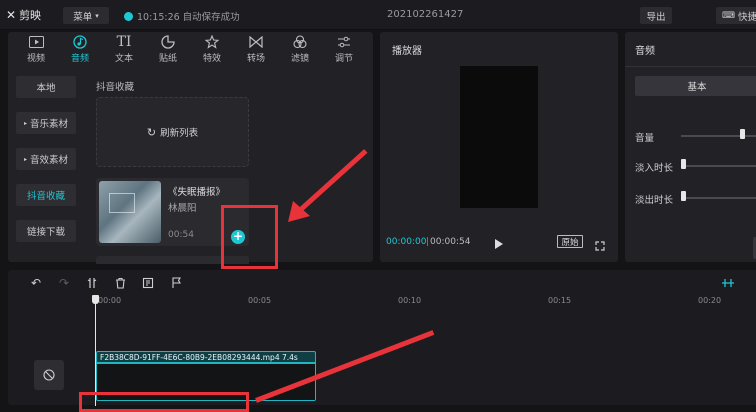  What do you see at coordinates (683, 196) in the screenshot?
I see `fade-out-slider-knob` at bounding box center [683, 196].